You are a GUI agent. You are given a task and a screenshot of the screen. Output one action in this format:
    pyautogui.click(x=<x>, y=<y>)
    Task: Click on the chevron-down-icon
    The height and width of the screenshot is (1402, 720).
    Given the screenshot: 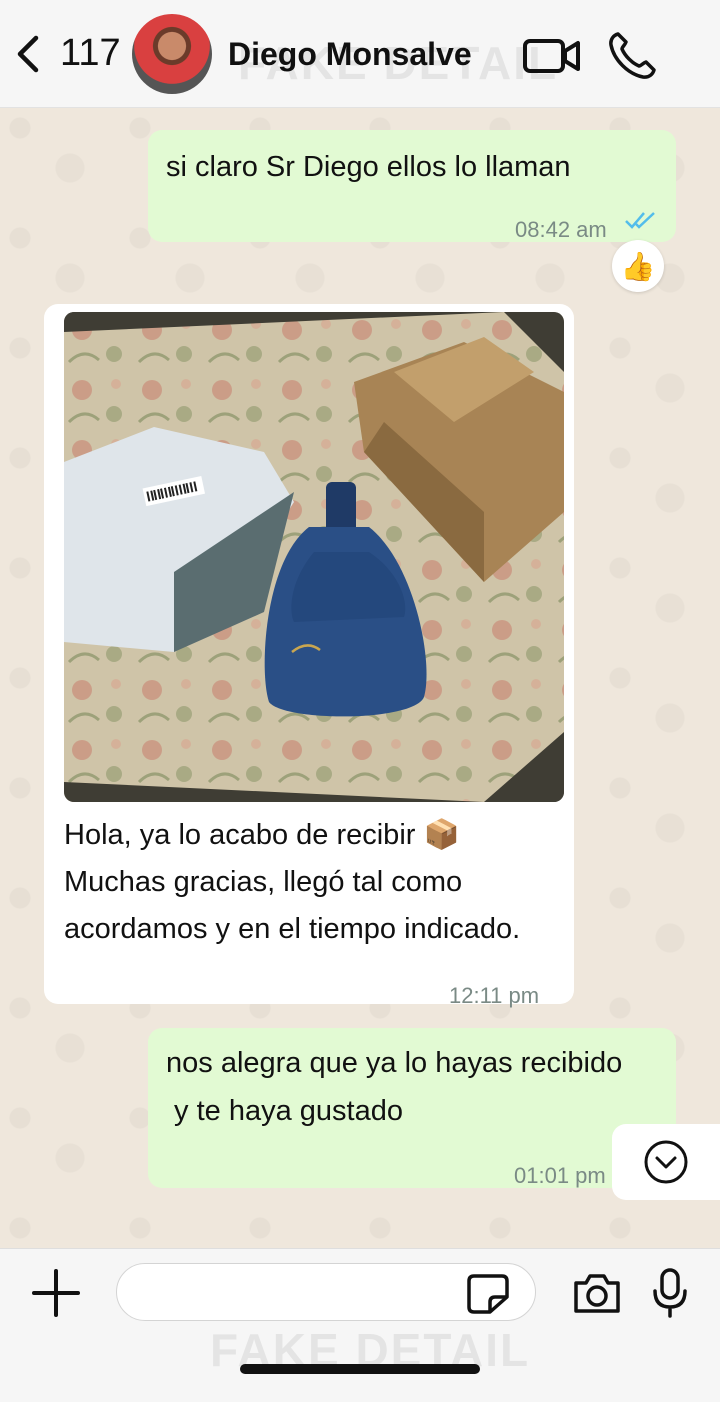 What is the action you would take?
    pyautogui.click(x=666, y=1162)
    